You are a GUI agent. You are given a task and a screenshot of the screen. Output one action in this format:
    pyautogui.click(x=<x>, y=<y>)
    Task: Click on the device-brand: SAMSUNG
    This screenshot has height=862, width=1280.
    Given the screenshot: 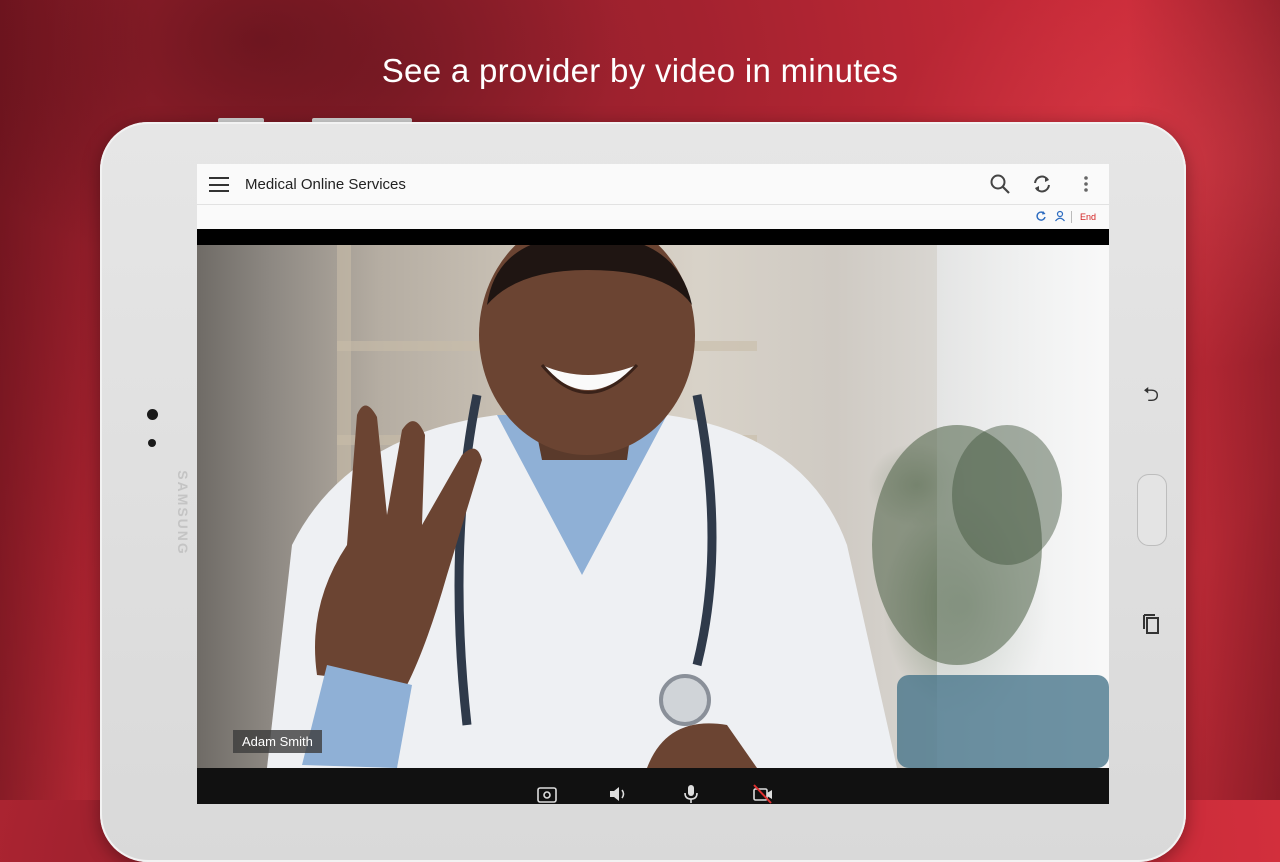 What is the action you would take?
    pyautogui.click(x=182, y=513)
    